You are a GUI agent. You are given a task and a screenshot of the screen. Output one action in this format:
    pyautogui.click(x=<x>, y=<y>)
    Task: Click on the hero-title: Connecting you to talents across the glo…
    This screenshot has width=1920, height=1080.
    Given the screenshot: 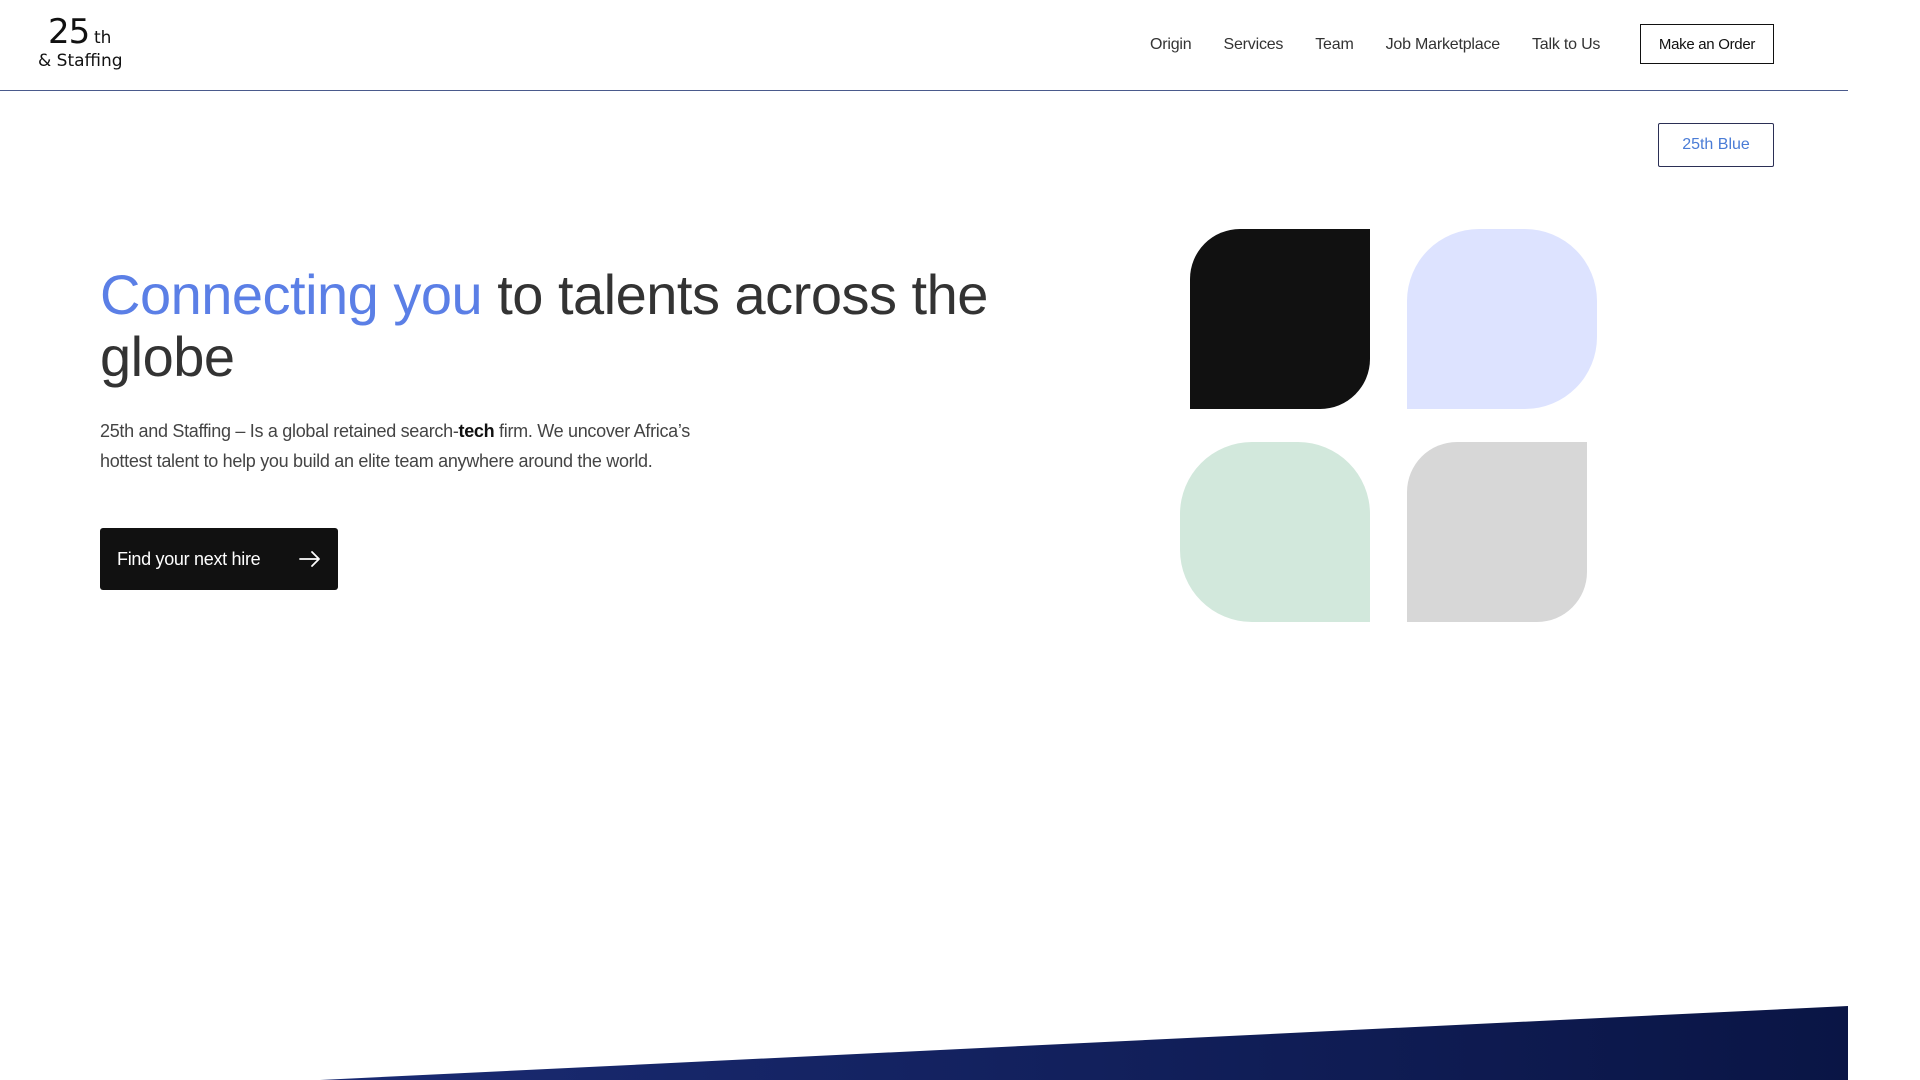 What is the action you would take?
    pyautogui.click(x=550, y=326)
    